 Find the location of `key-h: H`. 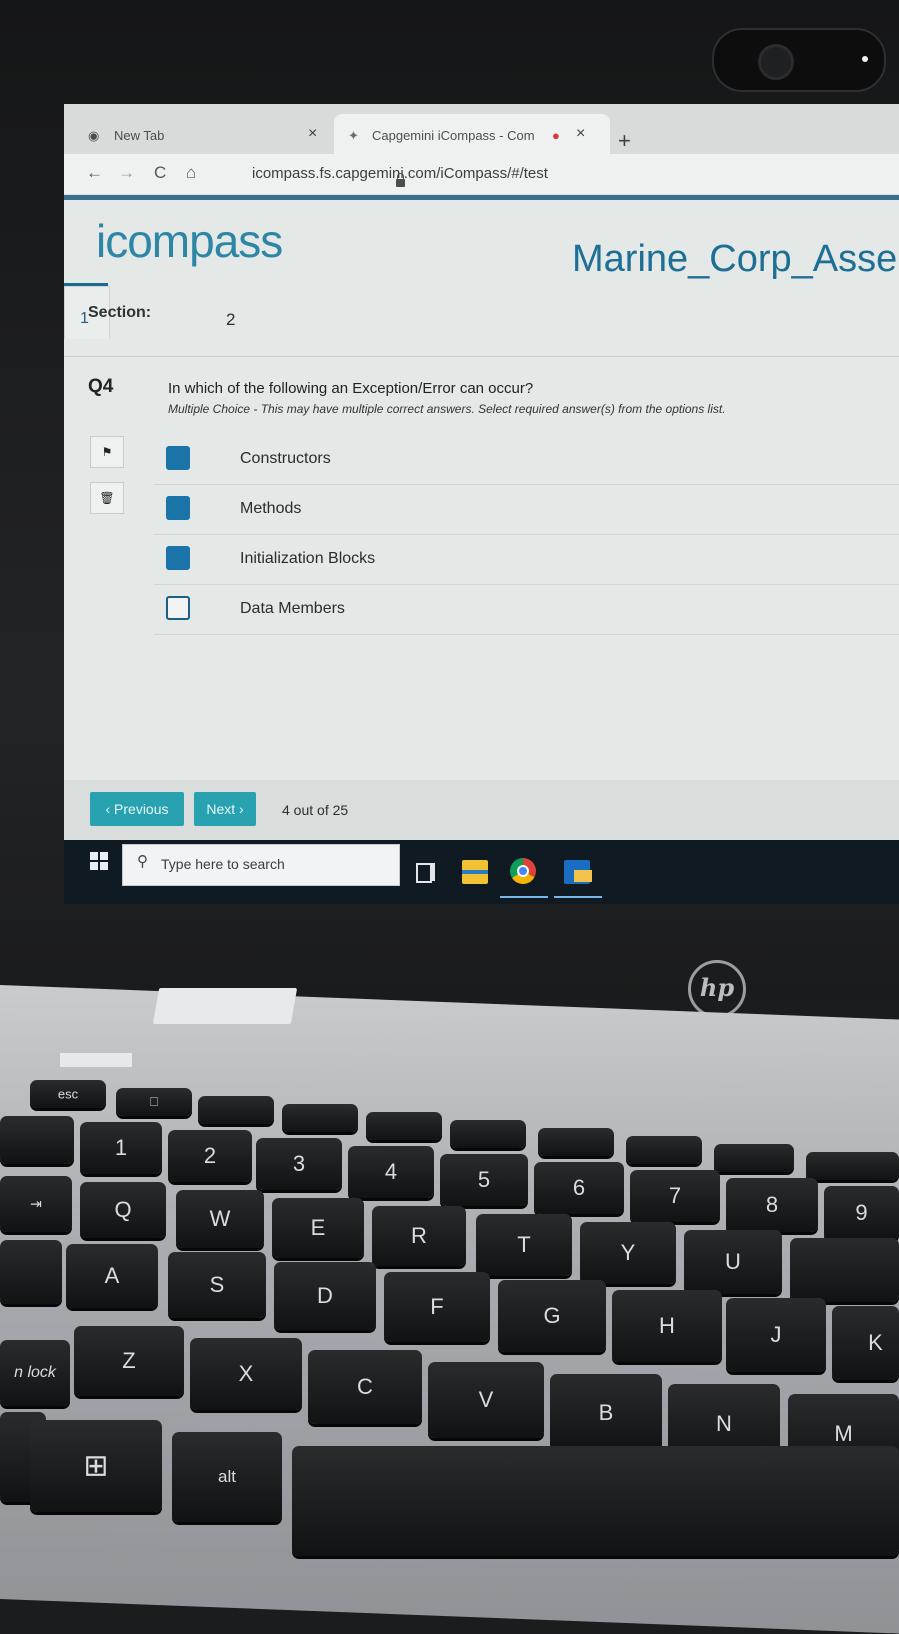

key-h: H is located at coordinates (667, 1326).